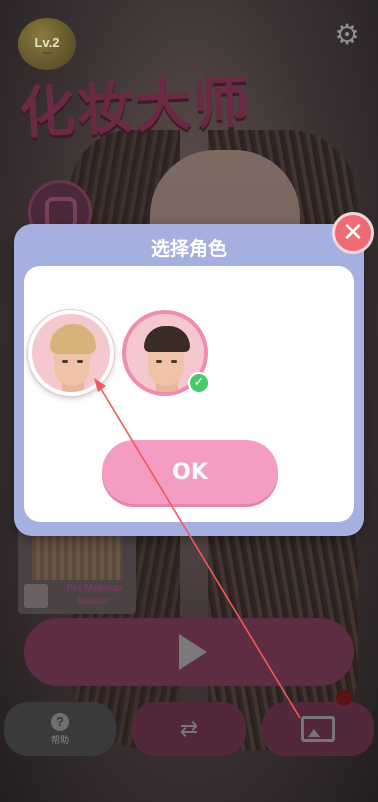  I want to click on swap-icon: ⇄, so click(189, 728).